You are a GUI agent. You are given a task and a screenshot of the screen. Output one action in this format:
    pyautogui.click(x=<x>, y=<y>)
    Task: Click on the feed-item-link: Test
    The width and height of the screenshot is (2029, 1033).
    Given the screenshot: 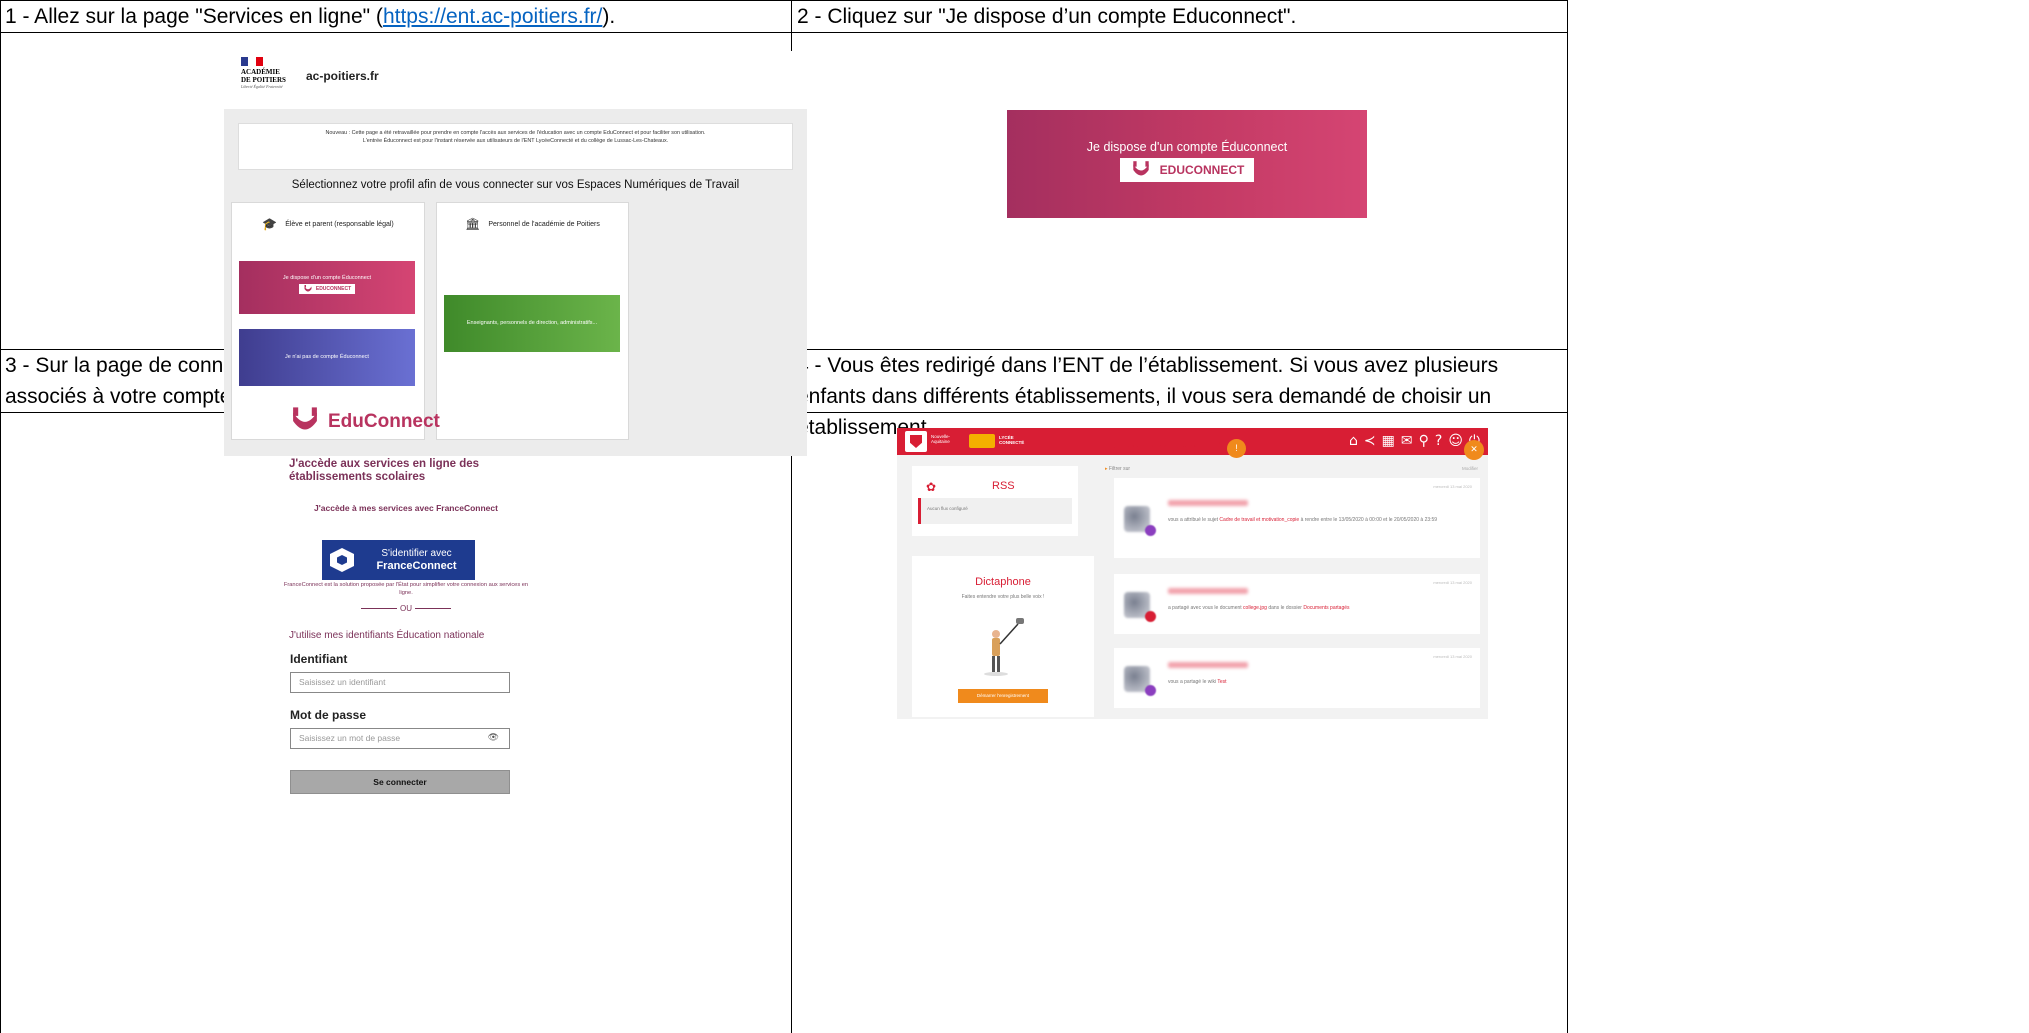 What is the action you would take?
    pyautogui.click(x=1221, y=682)
    